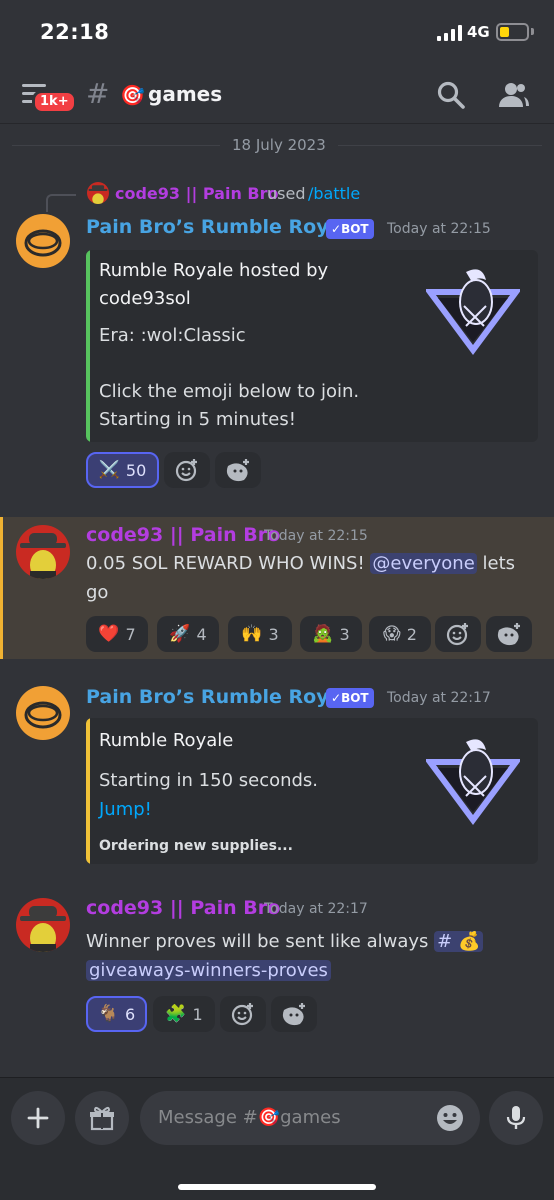 This screenshot has height=1200, width=554. What do you see at coordinates (172, 335) in the screenshot?
I see `embed-era: Era: :wol:Classic` at bounding box center [172, 335].